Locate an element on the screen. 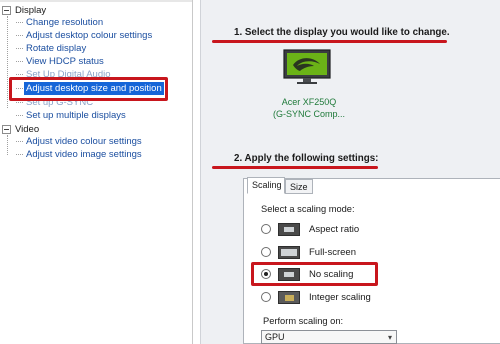 The height and width of the screenshot is (344, 500). tree-item-adjust-video-image: Adjust video image settings is located at coordinates (80, 154).